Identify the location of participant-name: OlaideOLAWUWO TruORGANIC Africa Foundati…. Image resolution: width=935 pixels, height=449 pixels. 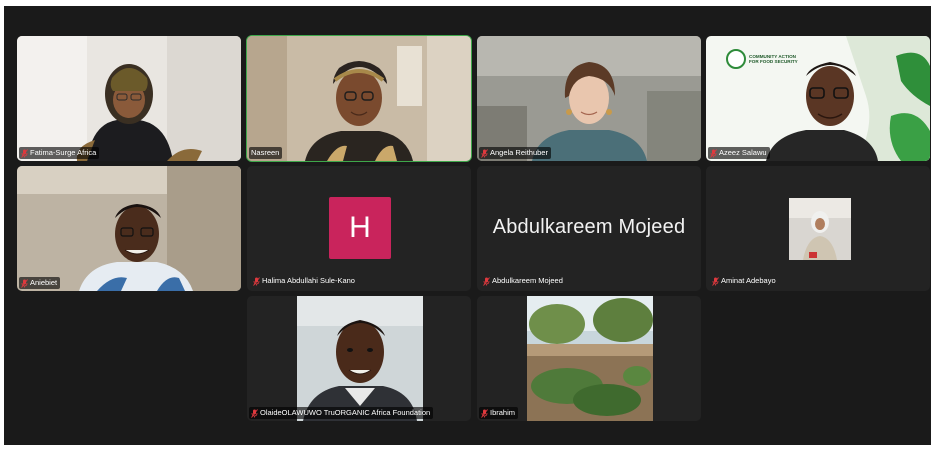
(345, 412).